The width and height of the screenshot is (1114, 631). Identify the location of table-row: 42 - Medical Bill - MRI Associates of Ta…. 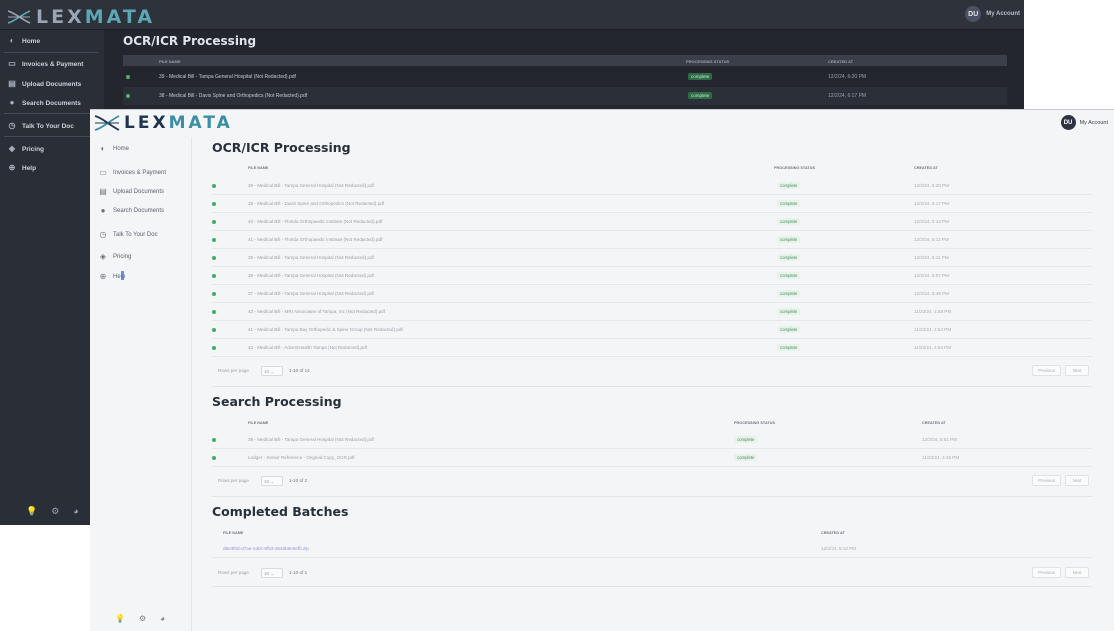
(652, 312).